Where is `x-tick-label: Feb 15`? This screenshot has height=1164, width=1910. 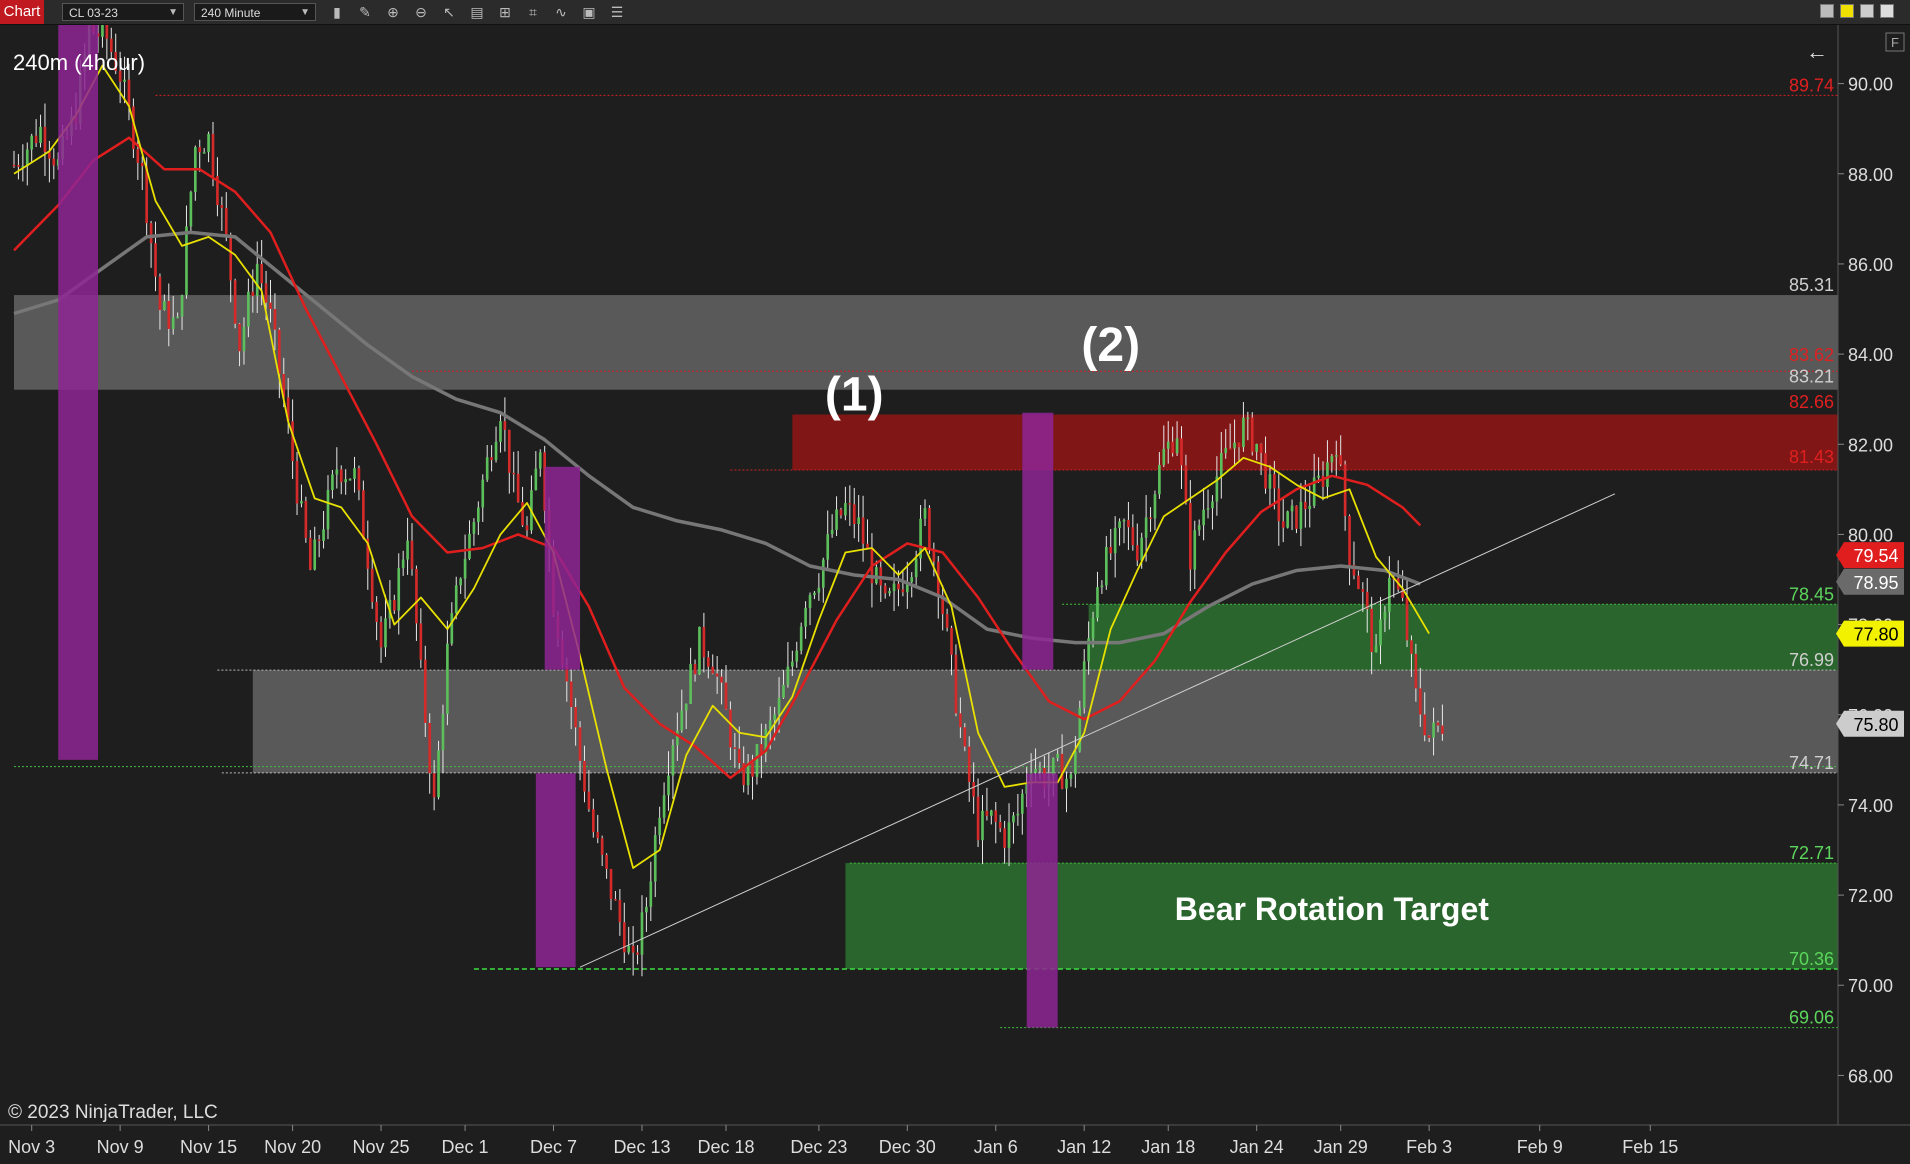
x-tick-label: Feb 15 is located at coordinates (1650, 1147).